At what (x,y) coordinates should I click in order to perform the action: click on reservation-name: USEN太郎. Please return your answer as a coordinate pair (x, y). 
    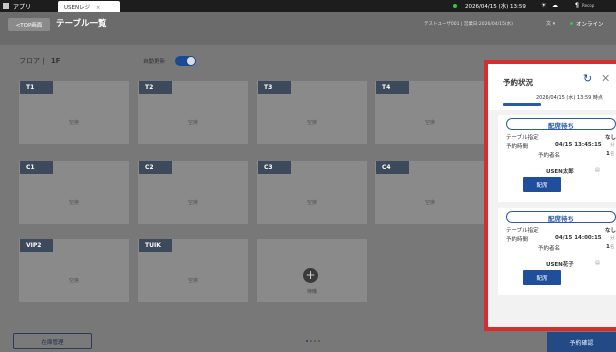
    Looking at the image, I should click on (560, 172).